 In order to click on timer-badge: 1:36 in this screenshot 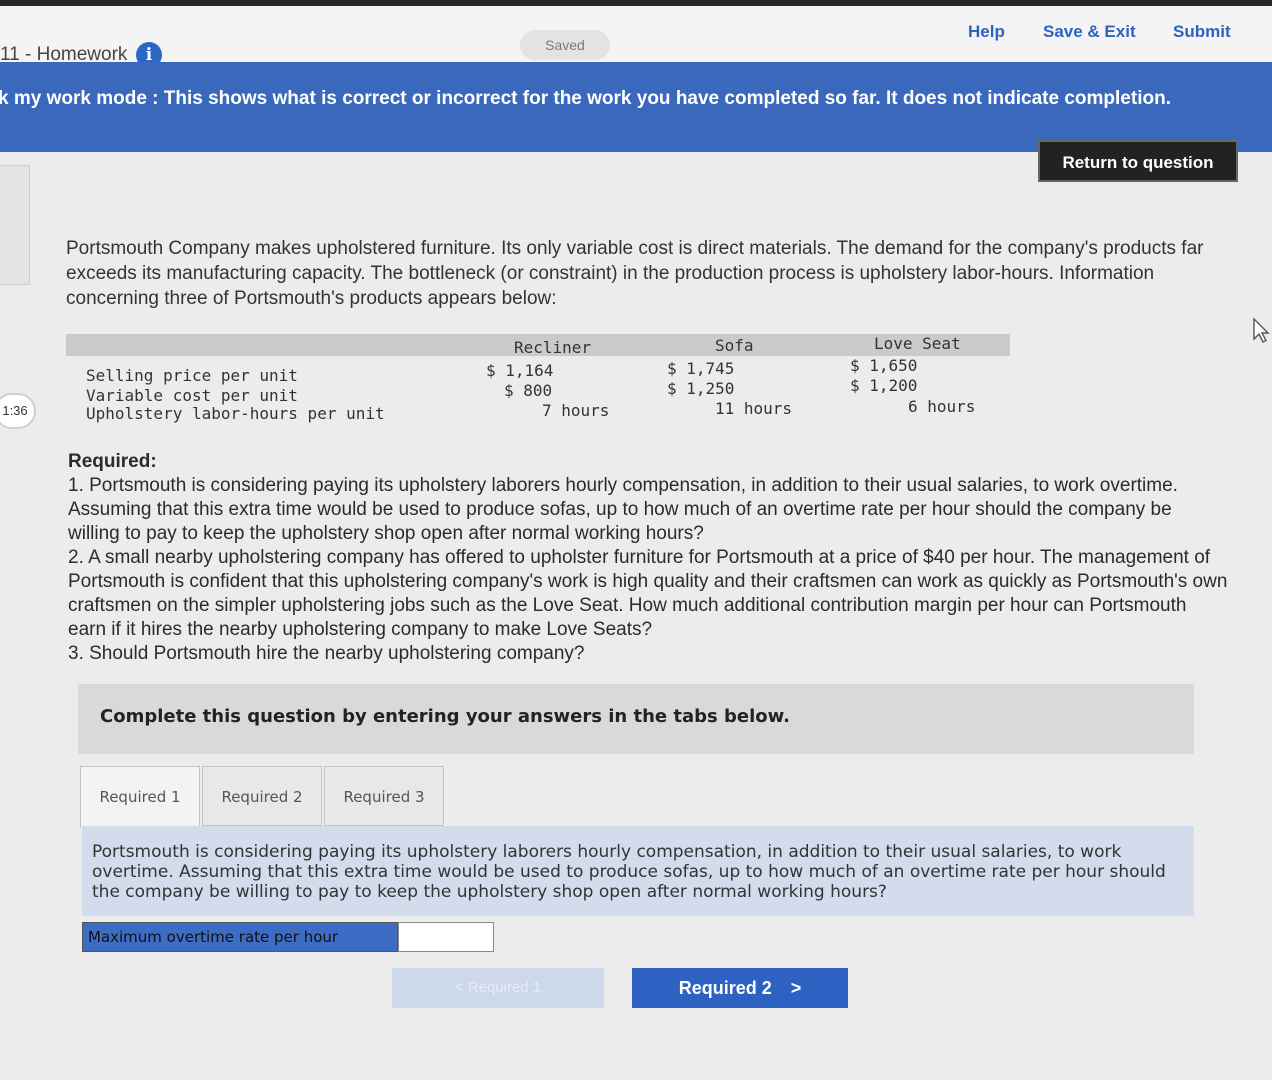, I will do `click(18, 411)`.